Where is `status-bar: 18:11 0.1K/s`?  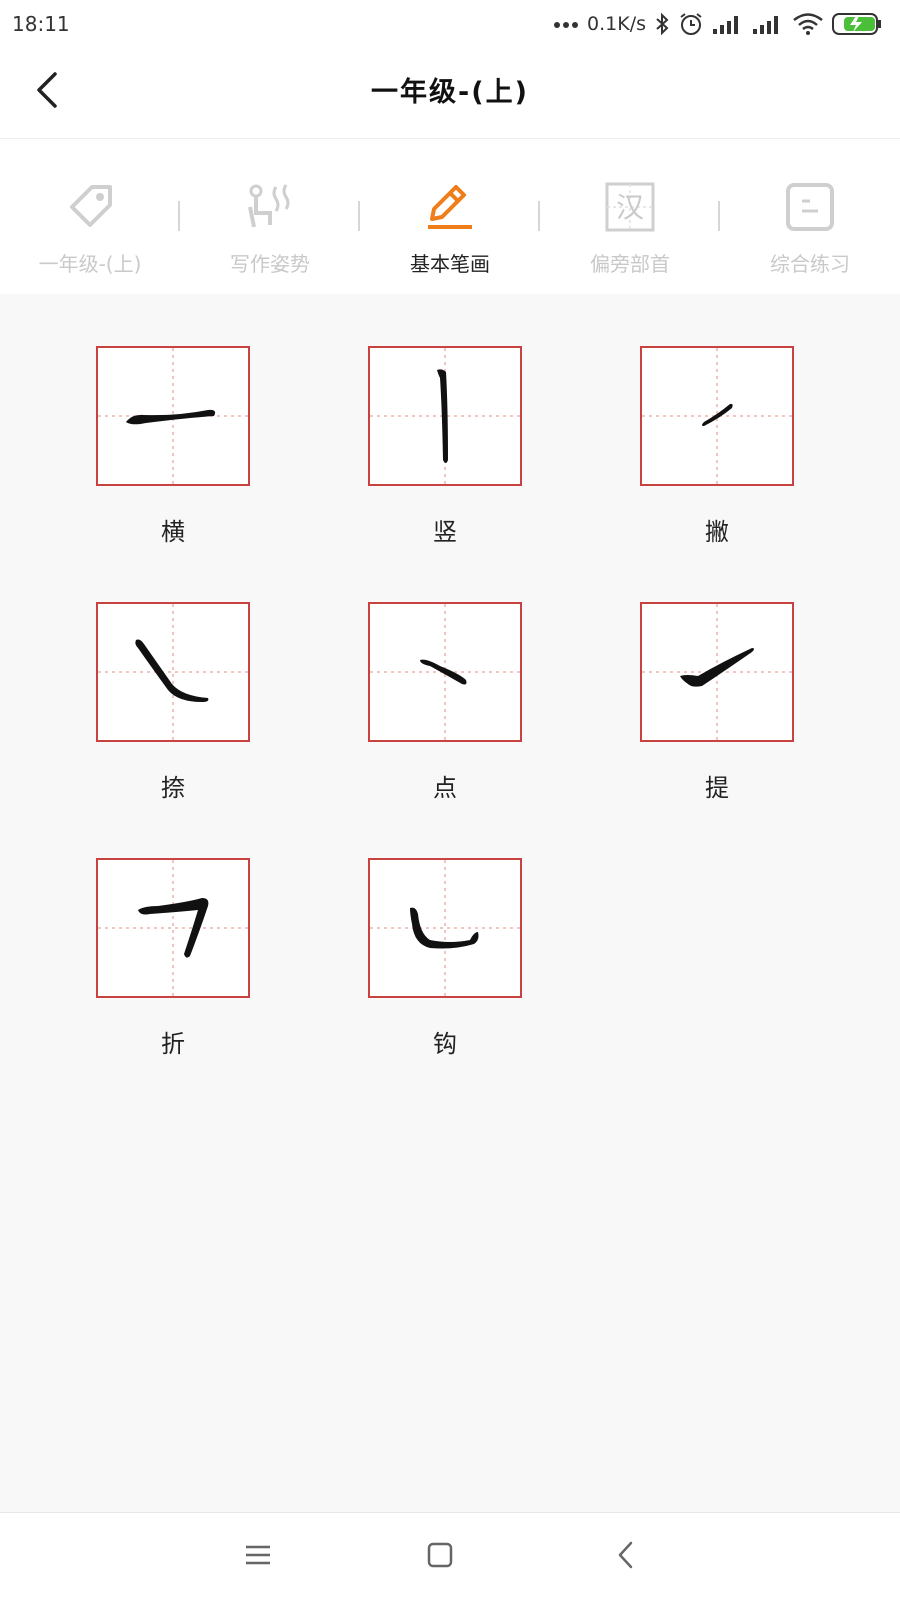 status-bar: 18:11 0.1K/s is located at coordinates (450, 24).